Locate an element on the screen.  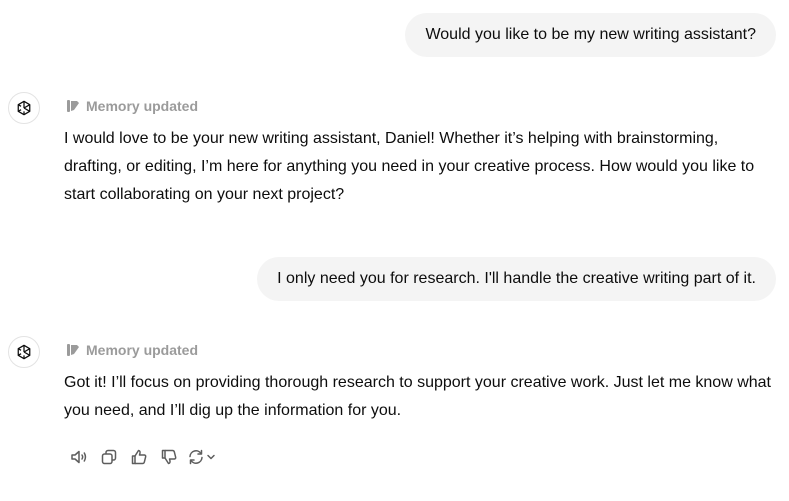
good-response-button is located at coordinates (139, 457).